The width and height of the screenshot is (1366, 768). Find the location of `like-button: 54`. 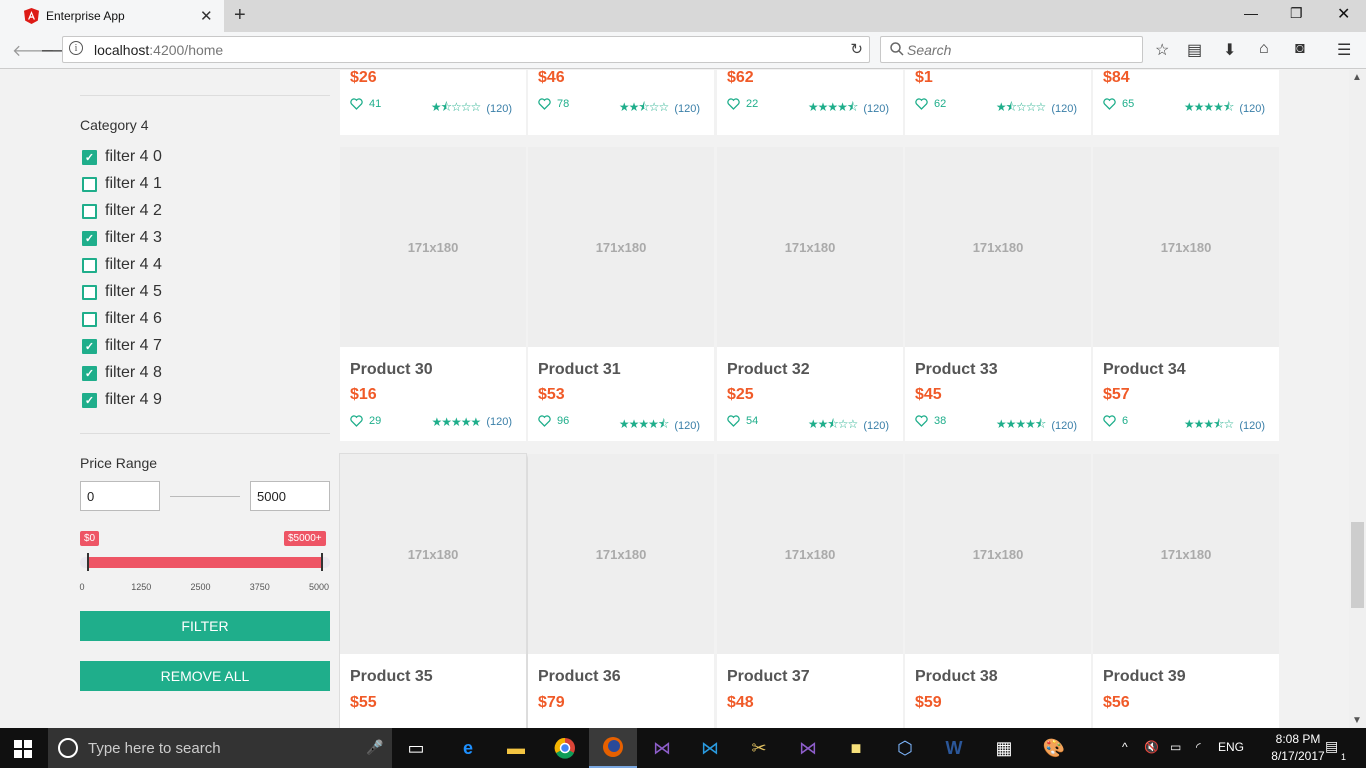

like-button: 54 is located at coordinates (742, 421).